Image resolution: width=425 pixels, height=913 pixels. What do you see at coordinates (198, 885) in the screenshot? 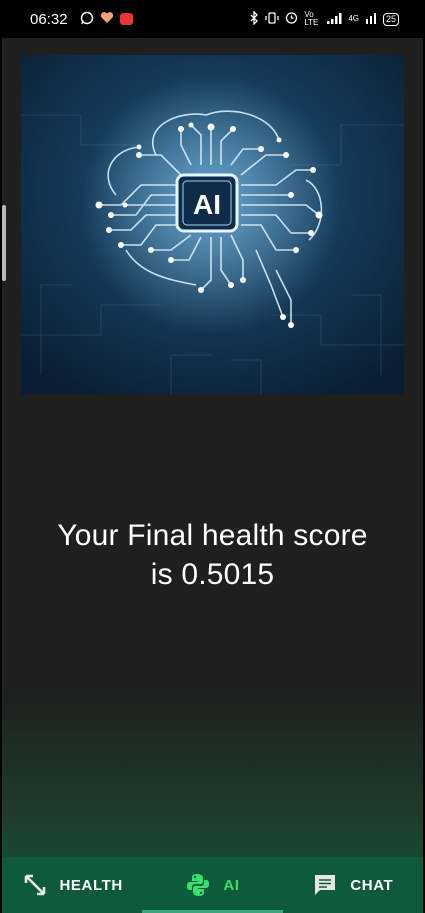
I see `python-icon` at bounding box center [198, 885].